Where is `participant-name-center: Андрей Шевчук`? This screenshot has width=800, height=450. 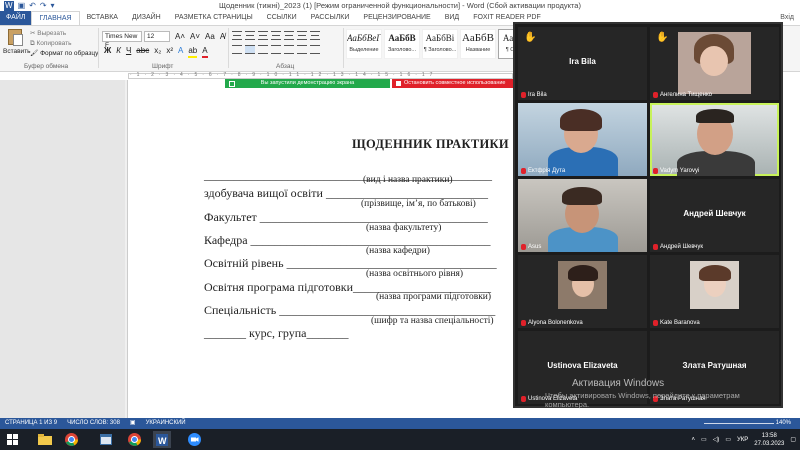 participant-name-center: Андрей Шевчук is located at coordinates (714, 213).